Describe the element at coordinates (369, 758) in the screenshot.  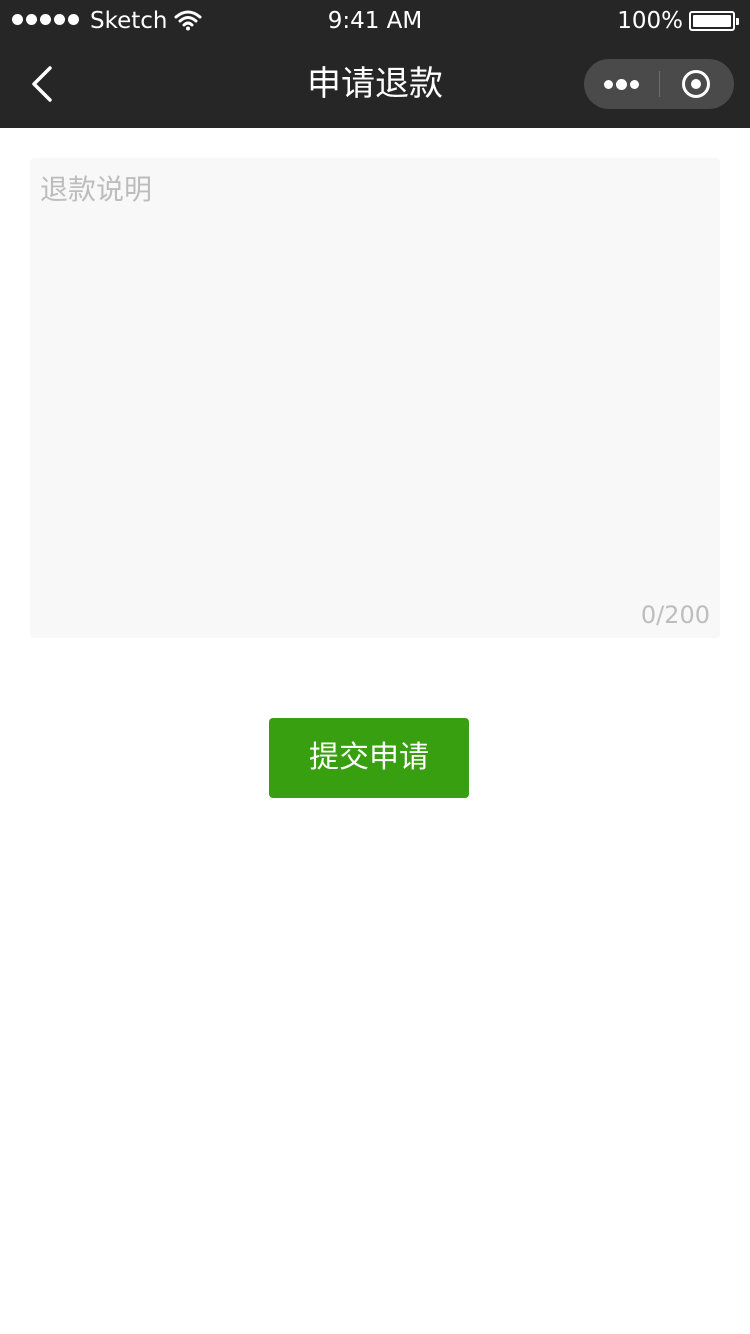
I see `submit-application-button: 提交申请` at that location.